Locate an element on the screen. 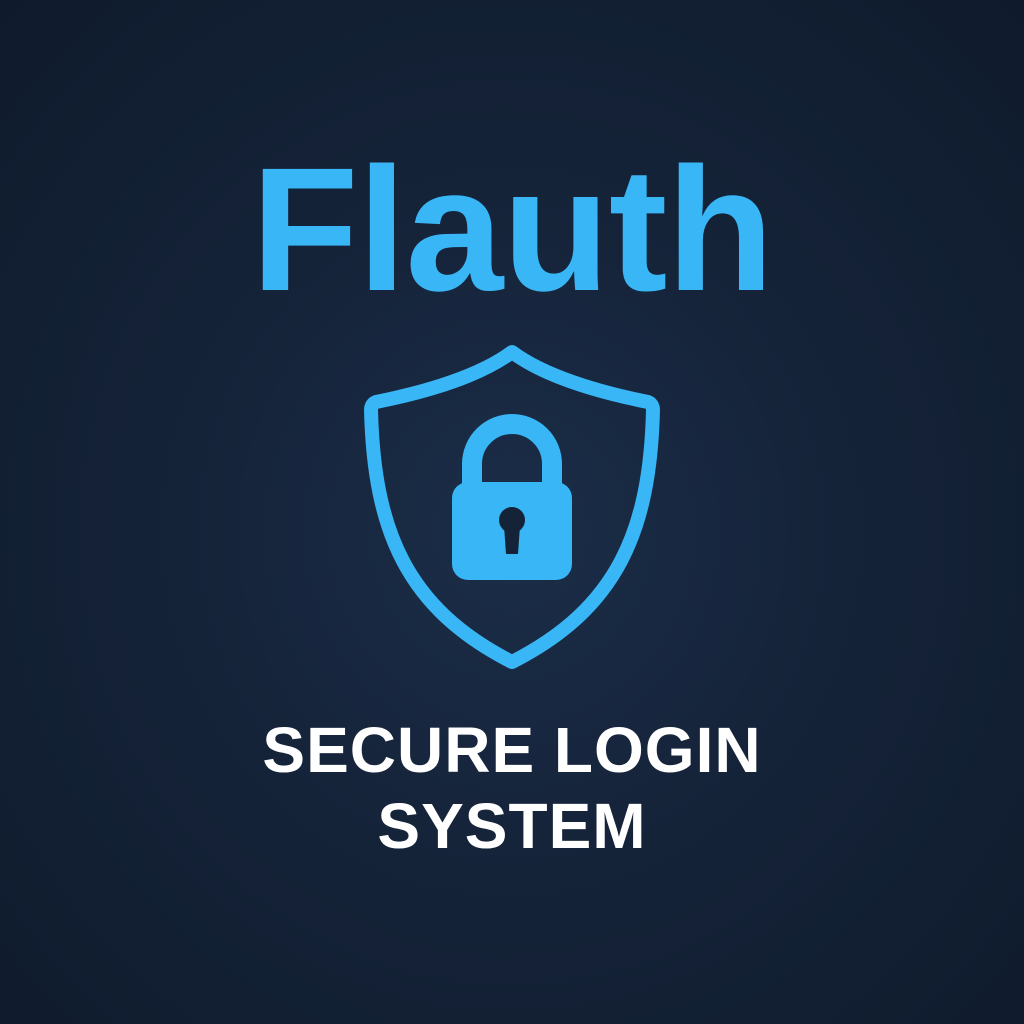 This screenshot has height=1024, width=1024. tagline-line-2: SYSTEM is located at coordinates (512, 826).